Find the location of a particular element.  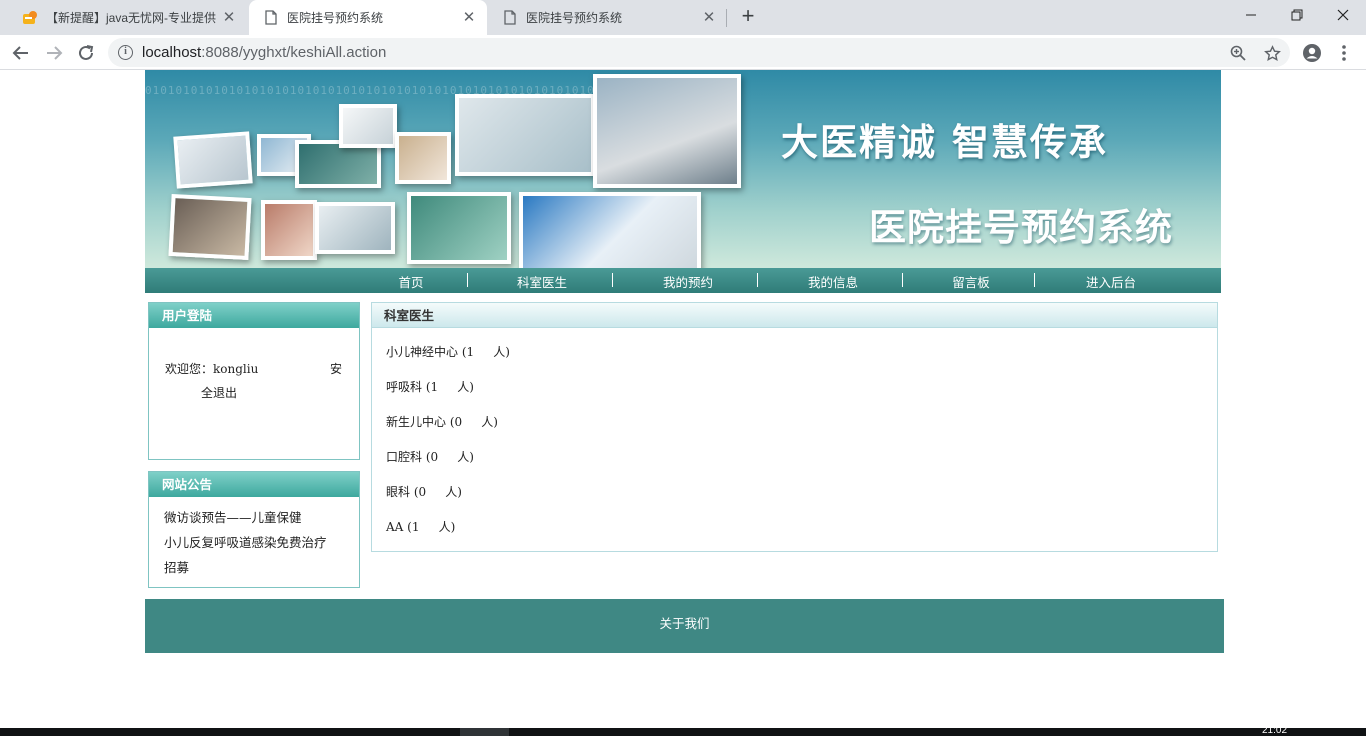

taskbar-clock: 21:02 is located at coordinates (1275, 730).